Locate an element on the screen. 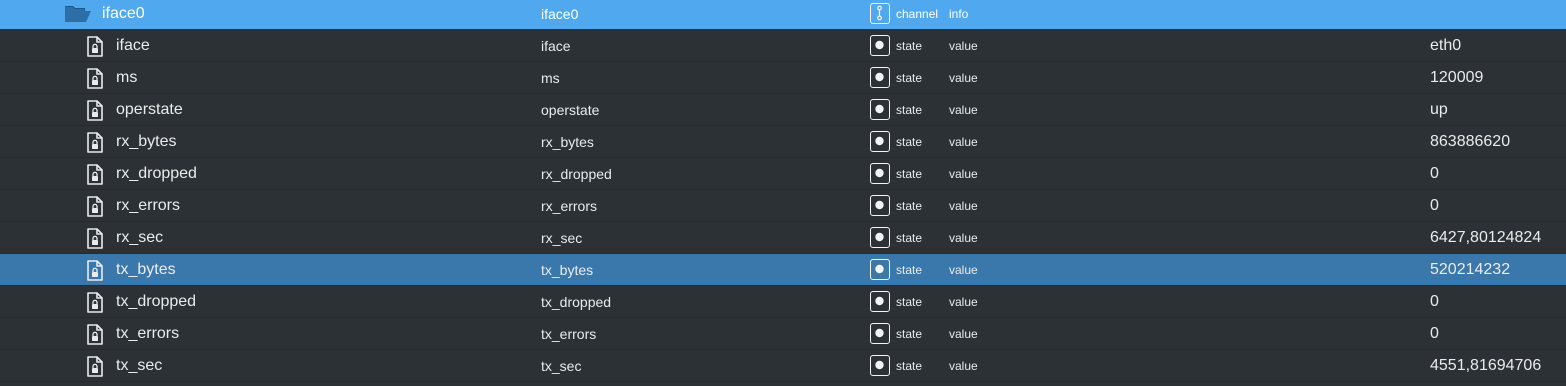  state-id: rx_bytes is located at coordinates (567, 142).